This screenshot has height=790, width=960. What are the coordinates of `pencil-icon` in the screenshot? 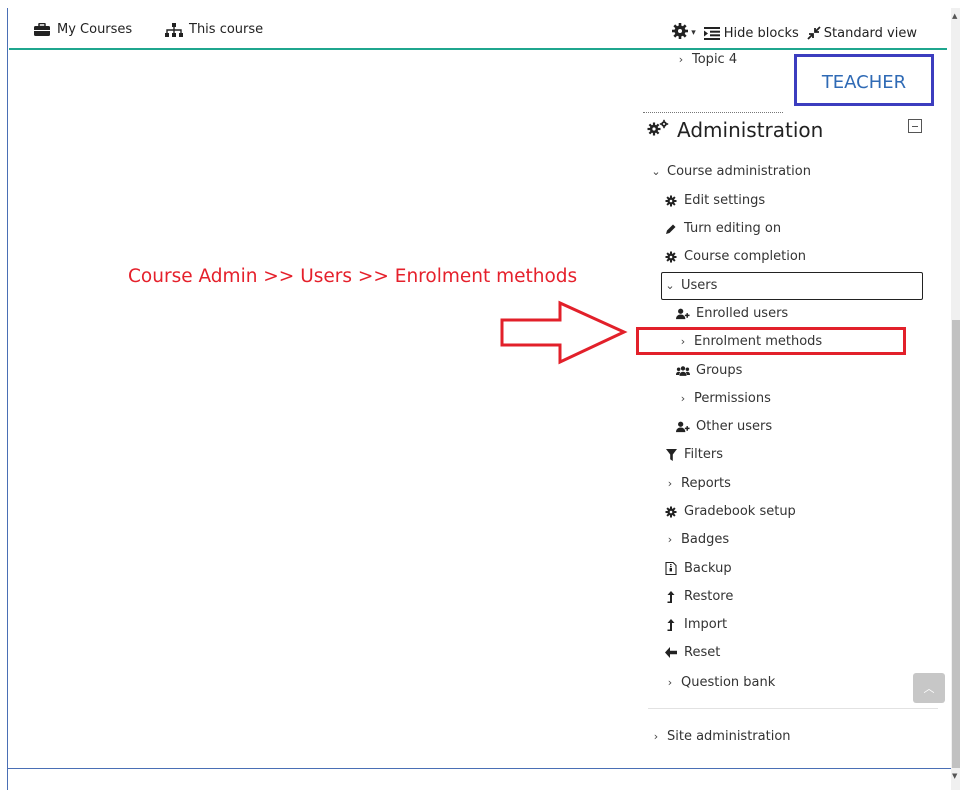 It's located at (671, 229).